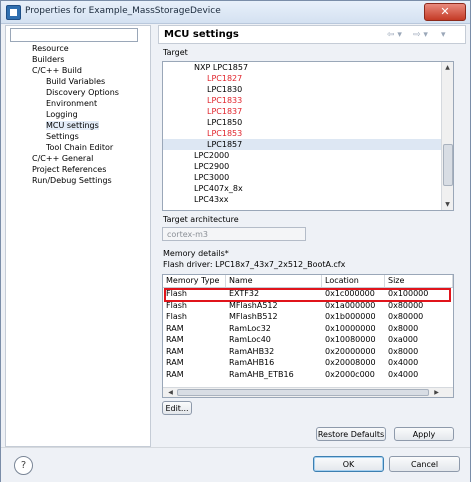 This screenshot has width=471, height=482. What do you see at coordinates (252, 362) in the screenshot?
I see `table-cell: RamAHB16` at bounding box center [252, 362].